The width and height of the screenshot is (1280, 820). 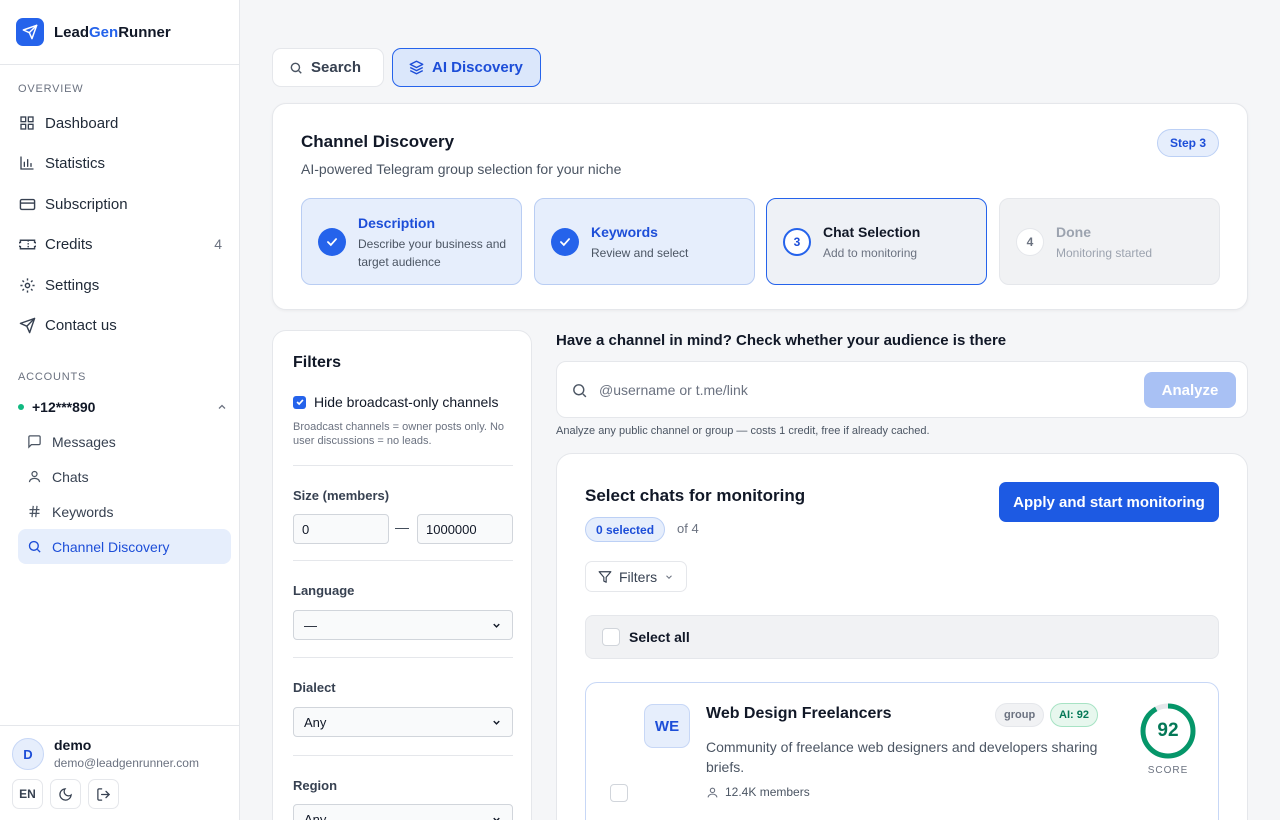 What do you see at coordinates (317, 362) in the screenshot?
I see `filters-title: Filters` at bounding box center [317, 362].